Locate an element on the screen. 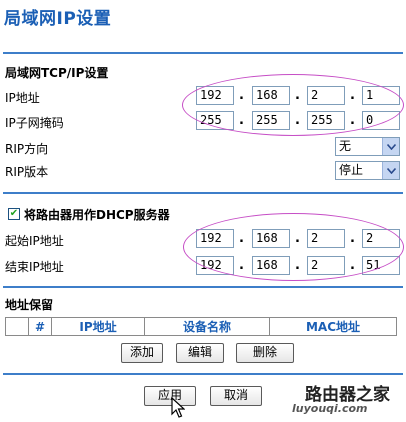 The width and height of the screenshot is (406, 422). mask-octet-2-input: 255 is located at coordinates (271, 120).